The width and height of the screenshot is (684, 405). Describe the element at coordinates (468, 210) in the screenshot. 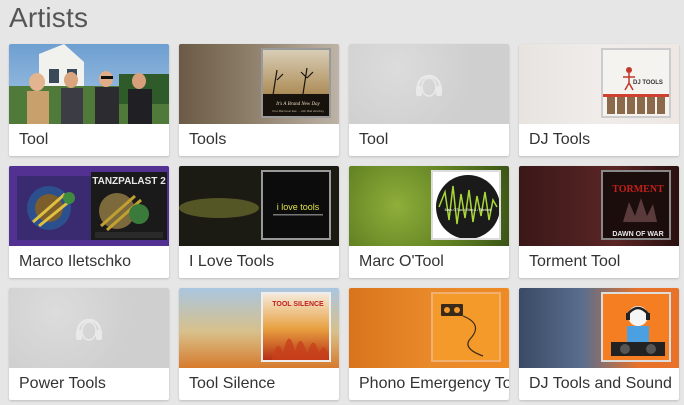

I see `cover-title: Marc O'Tool • Step 1 / Bartook` at that location.